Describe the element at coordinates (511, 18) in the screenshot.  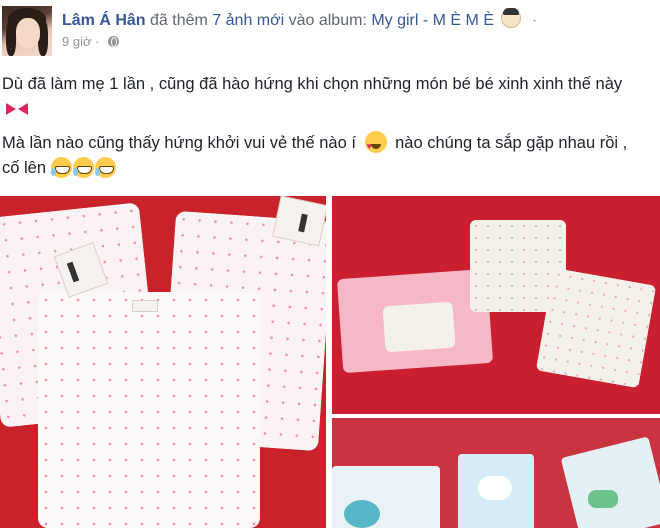
I see `album-emoji-icon` at that location.